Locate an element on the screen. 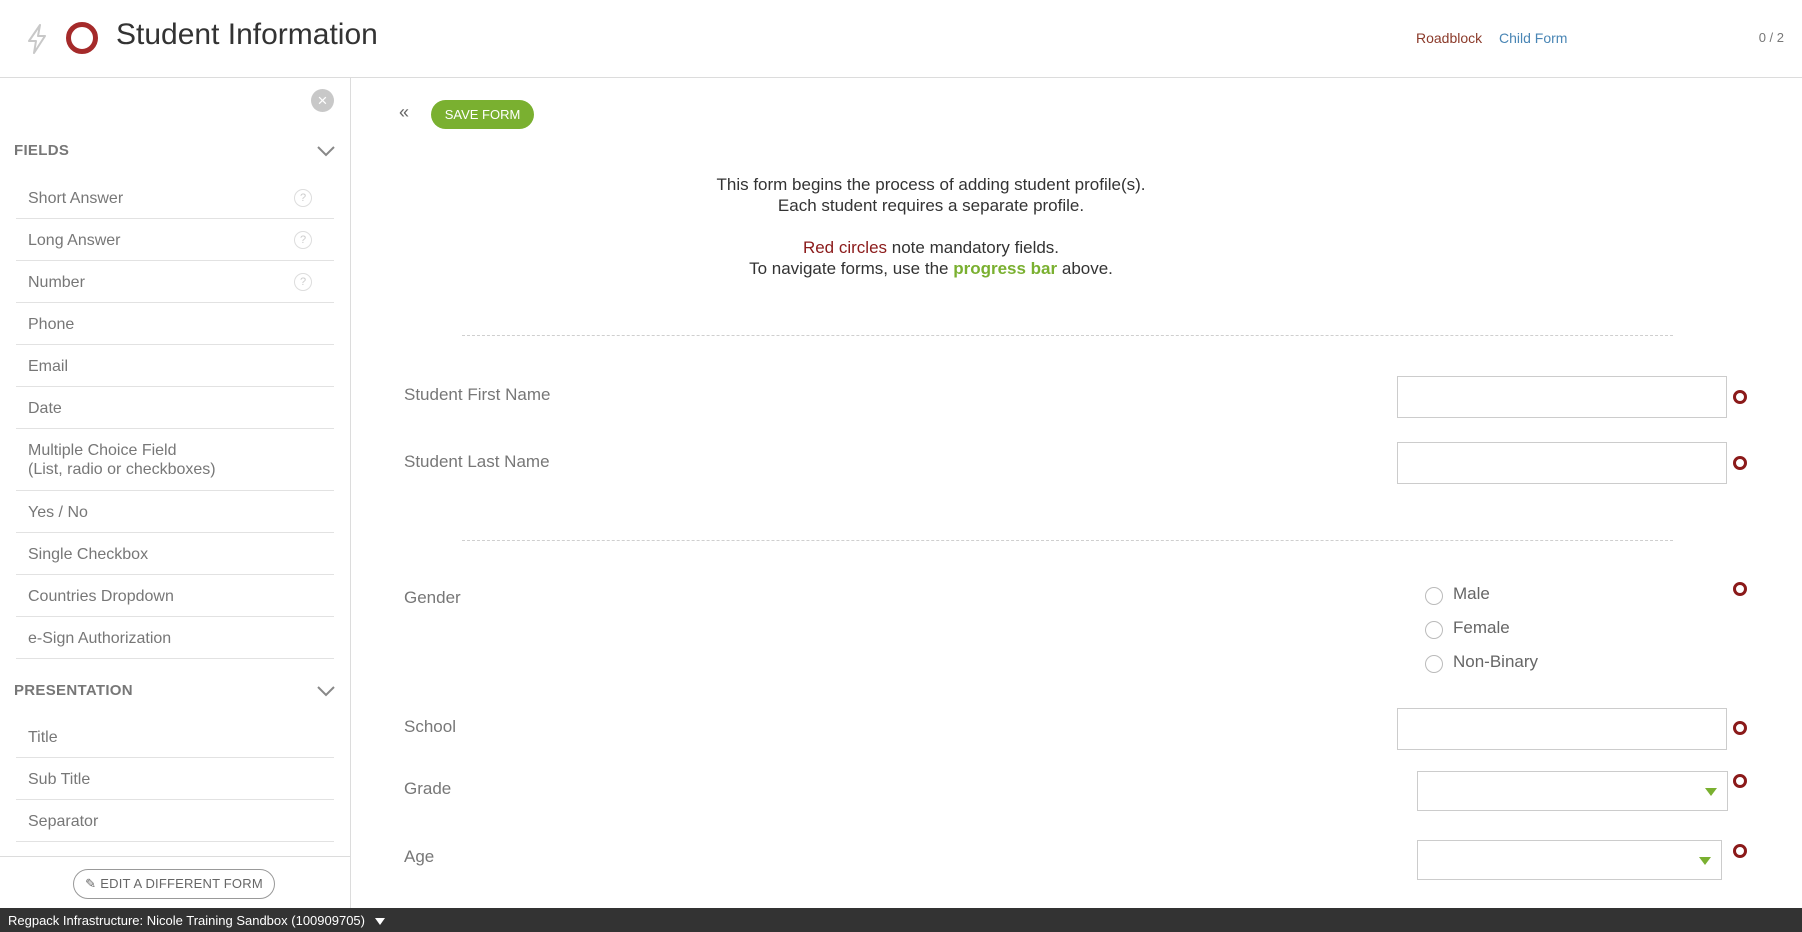 Image resolution: width=1802 pixels, height=932 pixels. field-label: Date is located at coordinates (45, 408).